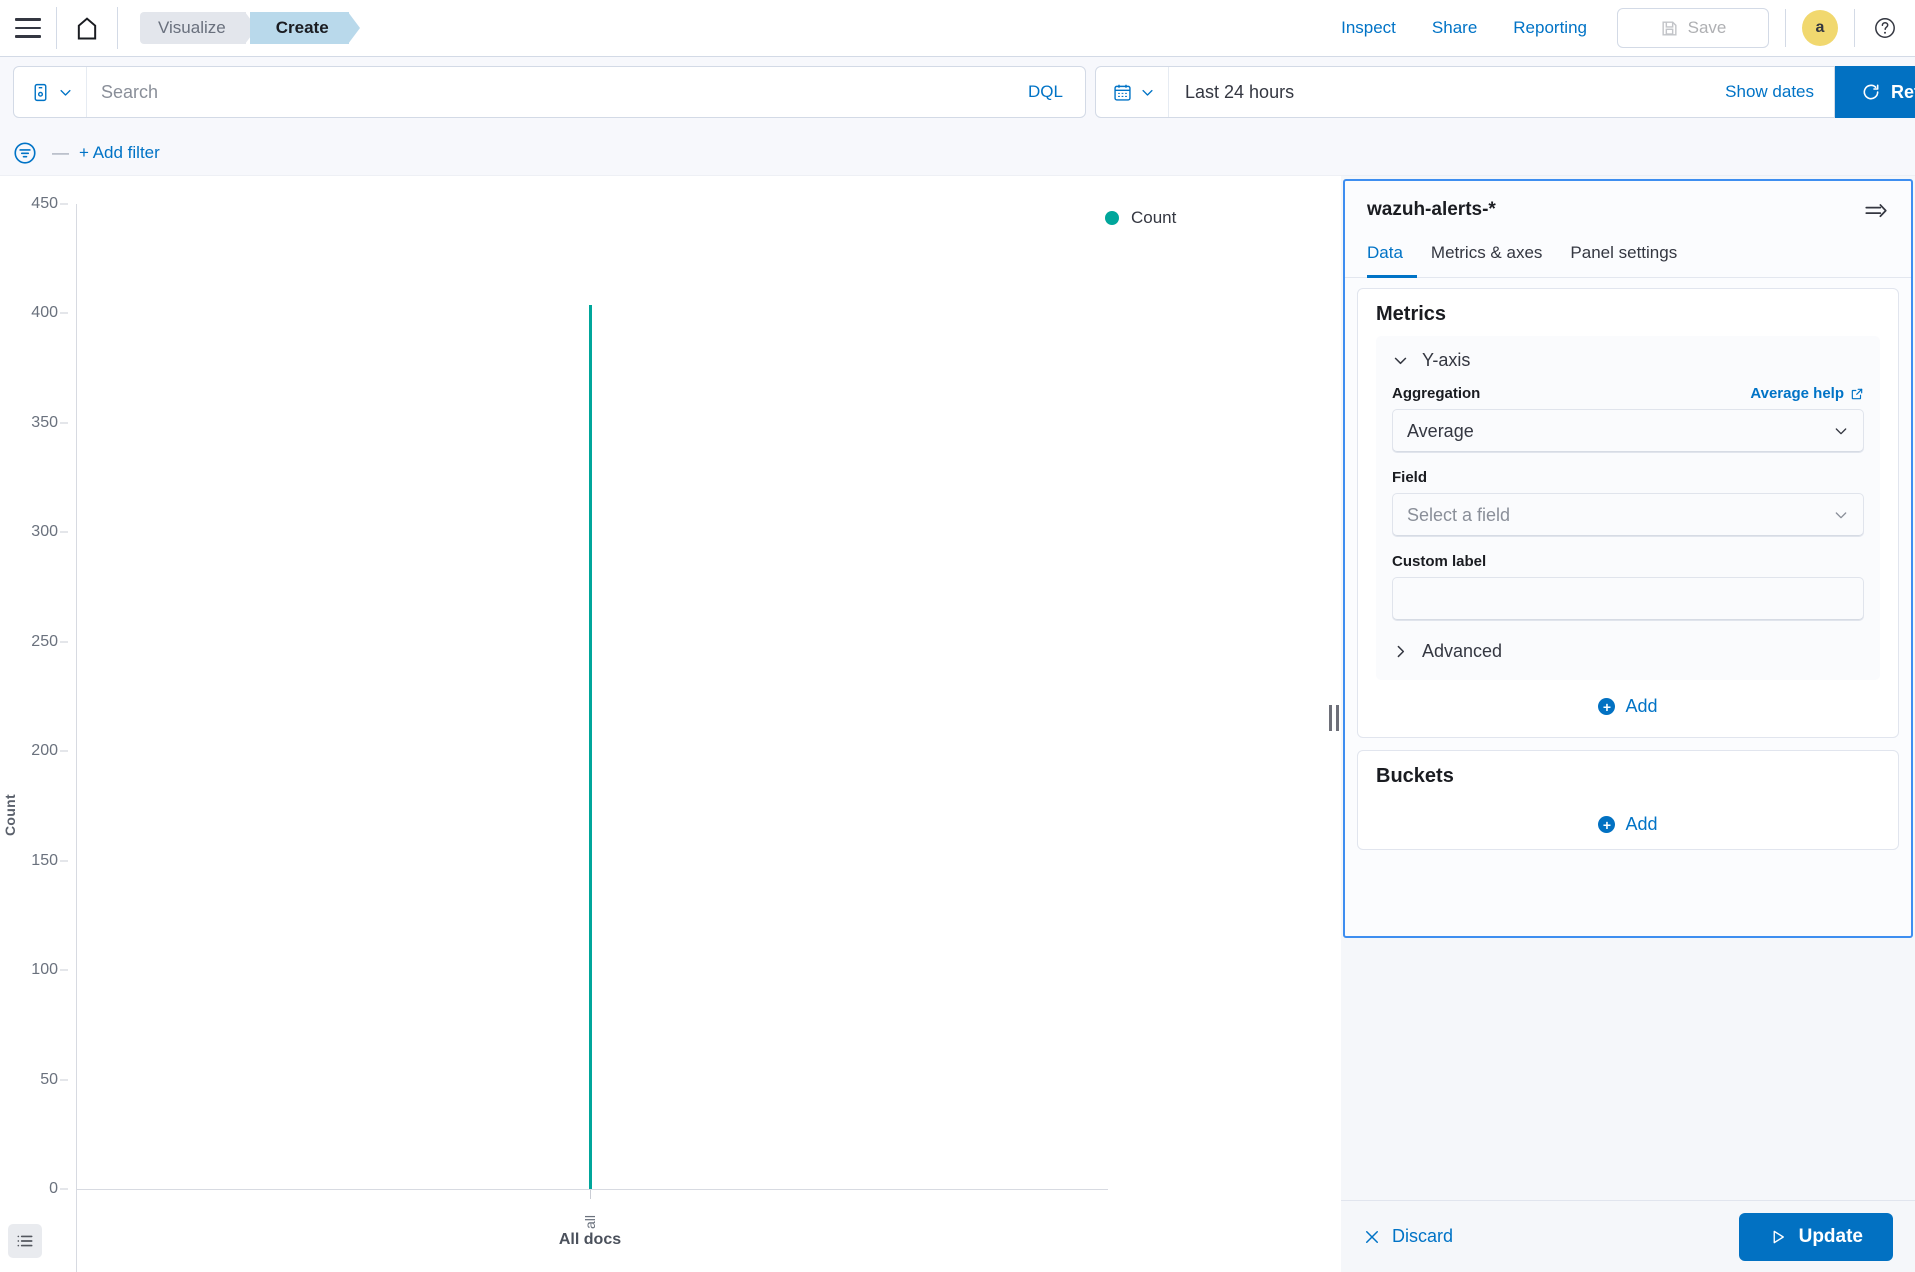 The image size is (1915, 1272). Describe the element at coordinates (590, 1239) in the screenshot. I see `x-axis-title: All docs` at that location.